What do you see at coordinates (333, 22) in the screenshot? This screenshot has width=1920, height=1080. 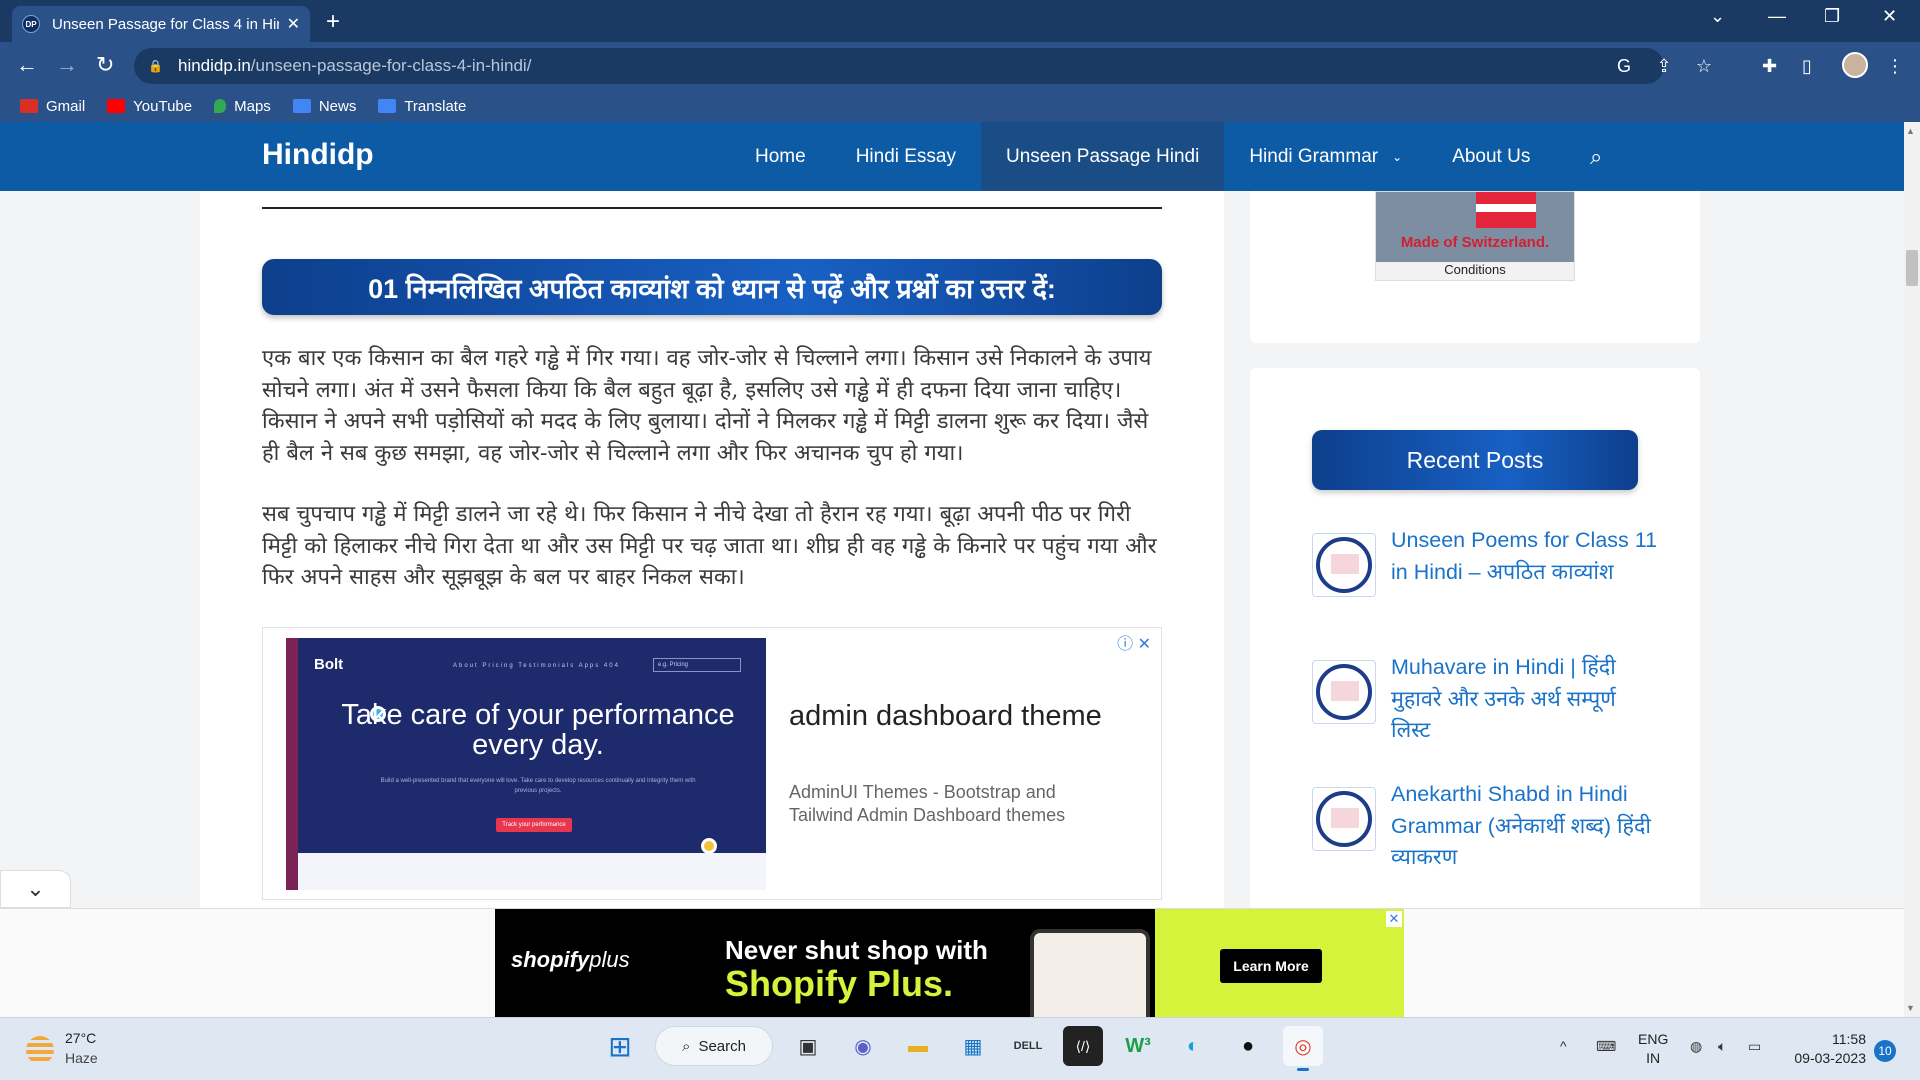 I see `new-tab-button: +` at bounding box center [333, 22].